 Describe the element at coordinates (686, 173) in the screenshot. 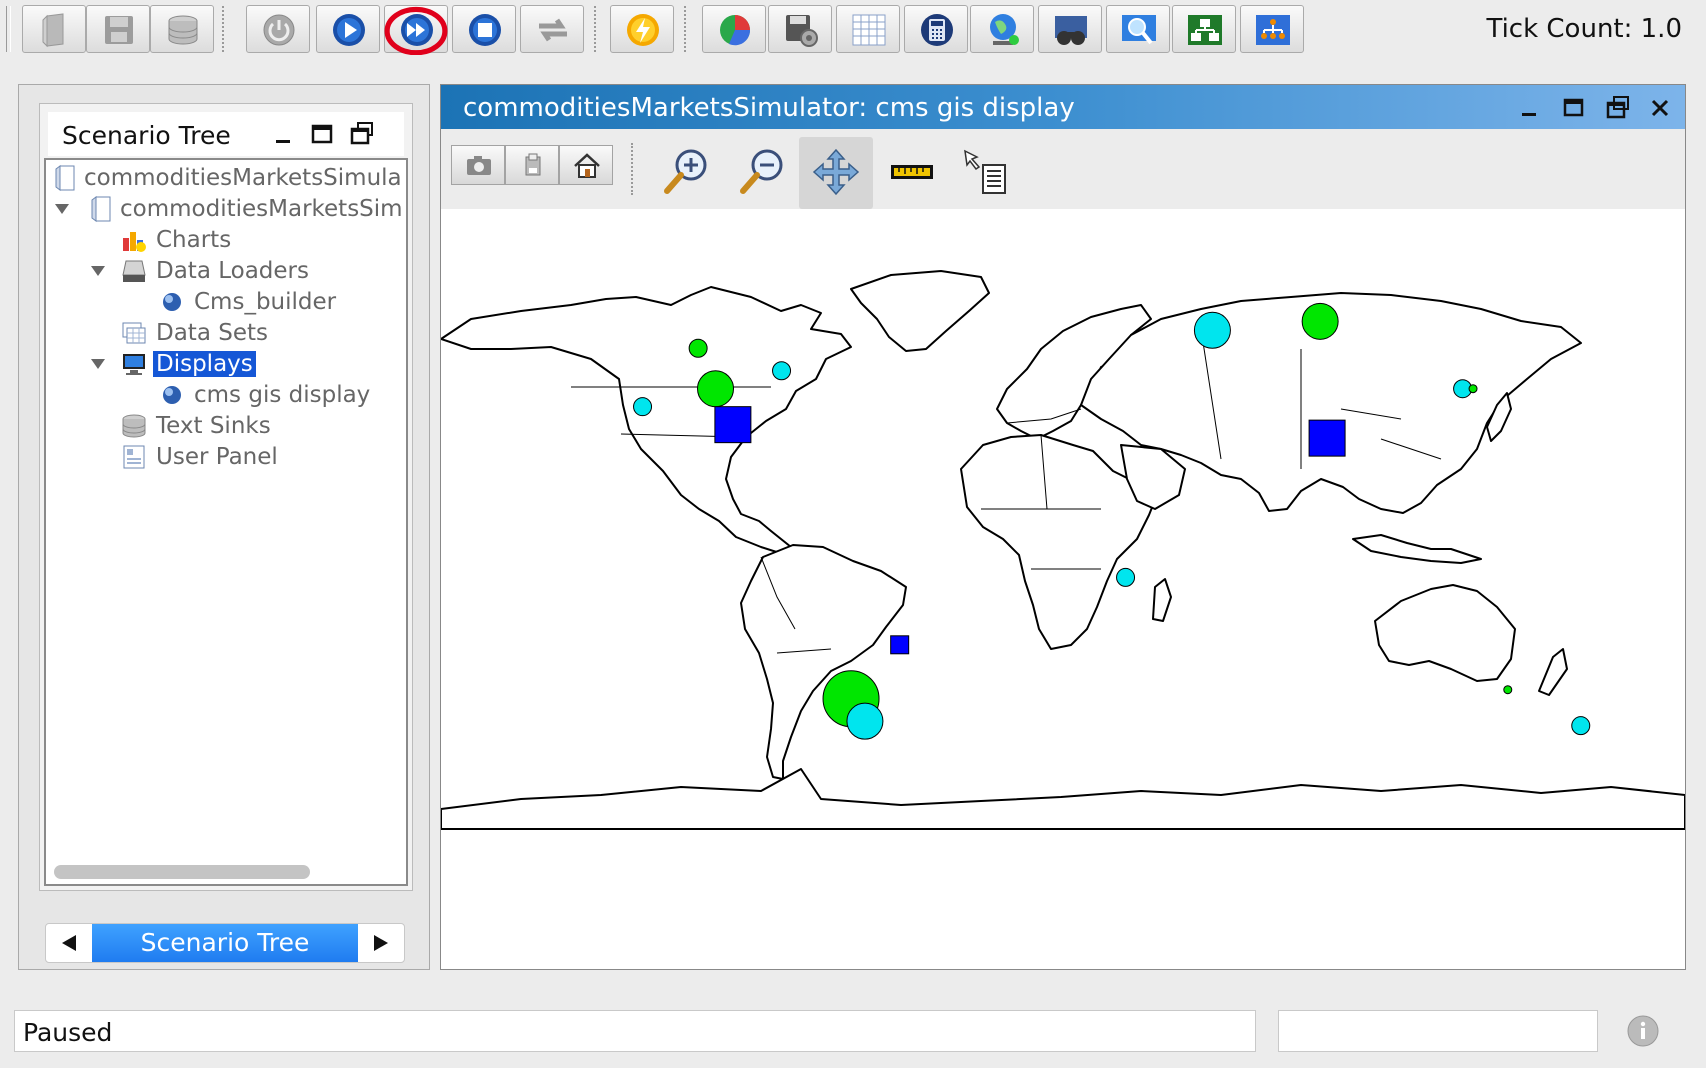

I see `zoom-in-tool` at that location.